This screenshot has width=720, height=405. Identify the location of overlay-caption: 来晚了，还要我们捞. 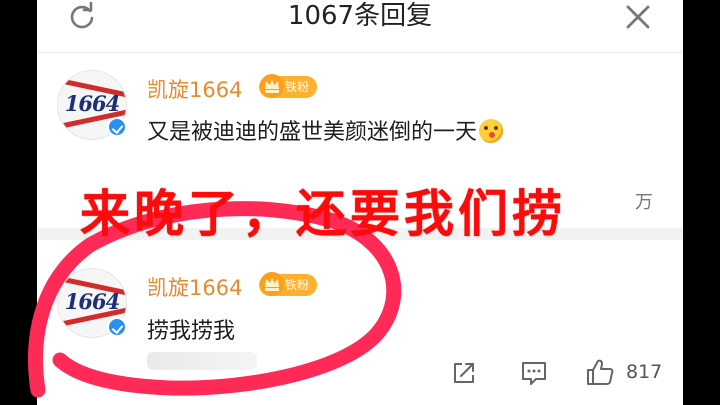
(323, 214).